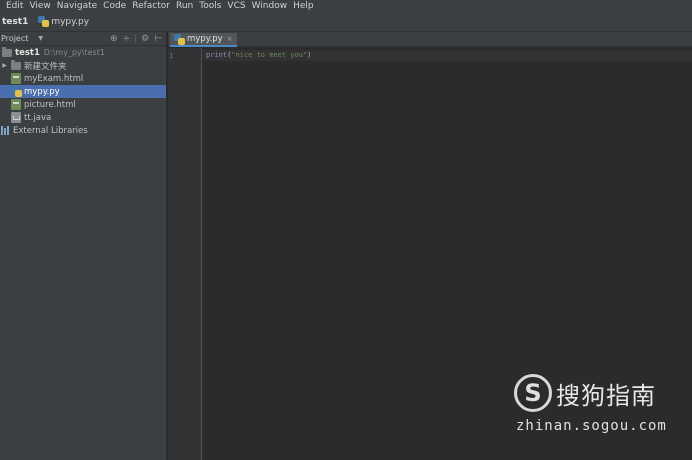 This screenshot has height=460, width=692. Describe the element at coordinates (4, 65) in the screenshot. I see `chevron-right-icon: ▶` at that location.